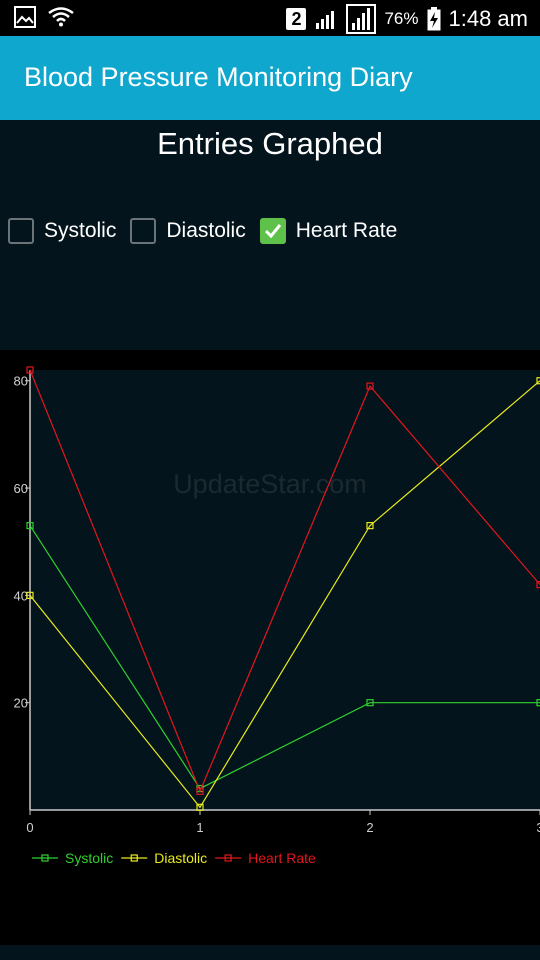  I want to click on heart-rate-checkbox: Heart Rate, so click(328, 231).